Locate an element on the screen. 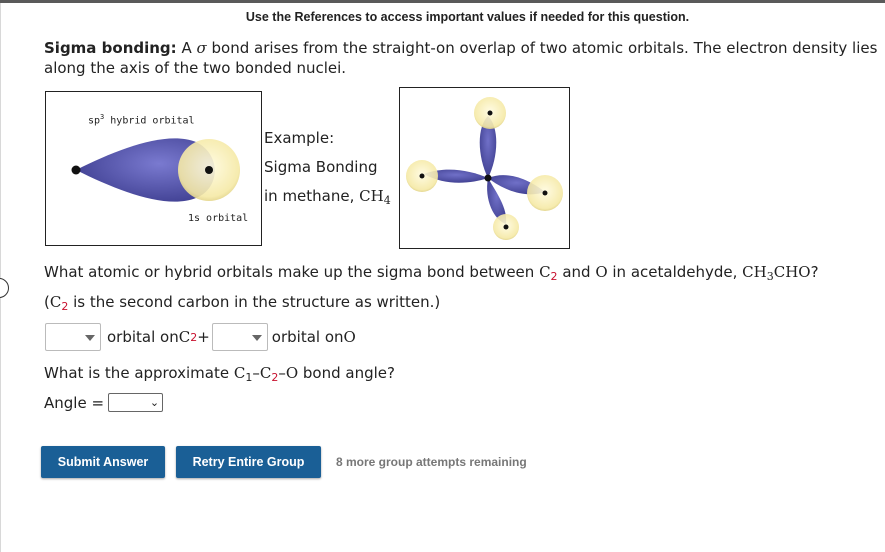  intro-title: Sigma bonding: is located at coordinates (110, 48).